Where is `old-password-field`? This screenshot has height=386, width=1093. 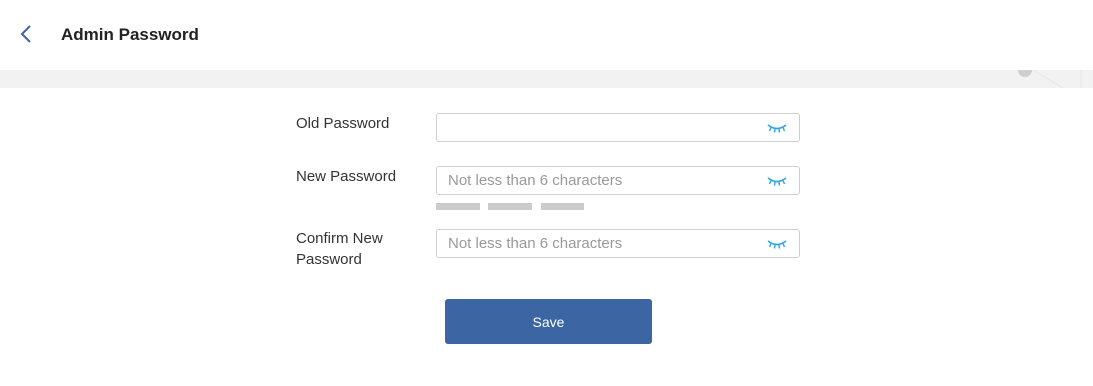 old-password-field is located at coordinates (618, 127).